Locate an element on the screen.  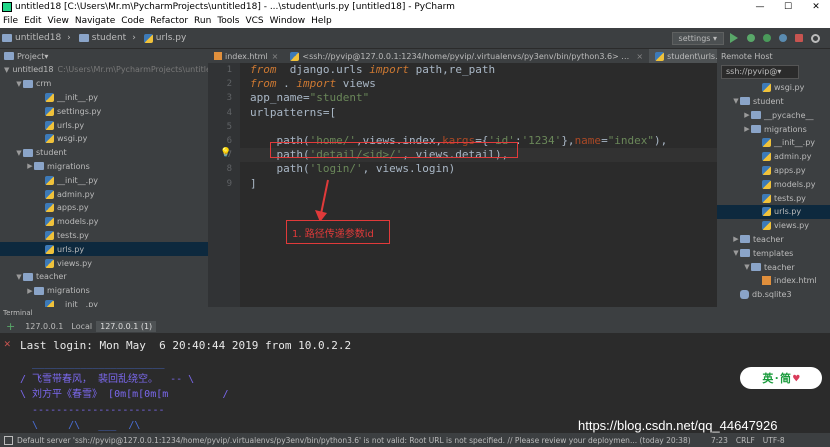
tree-item: ▶ __pycache__ is located at coordinates (773, 115).